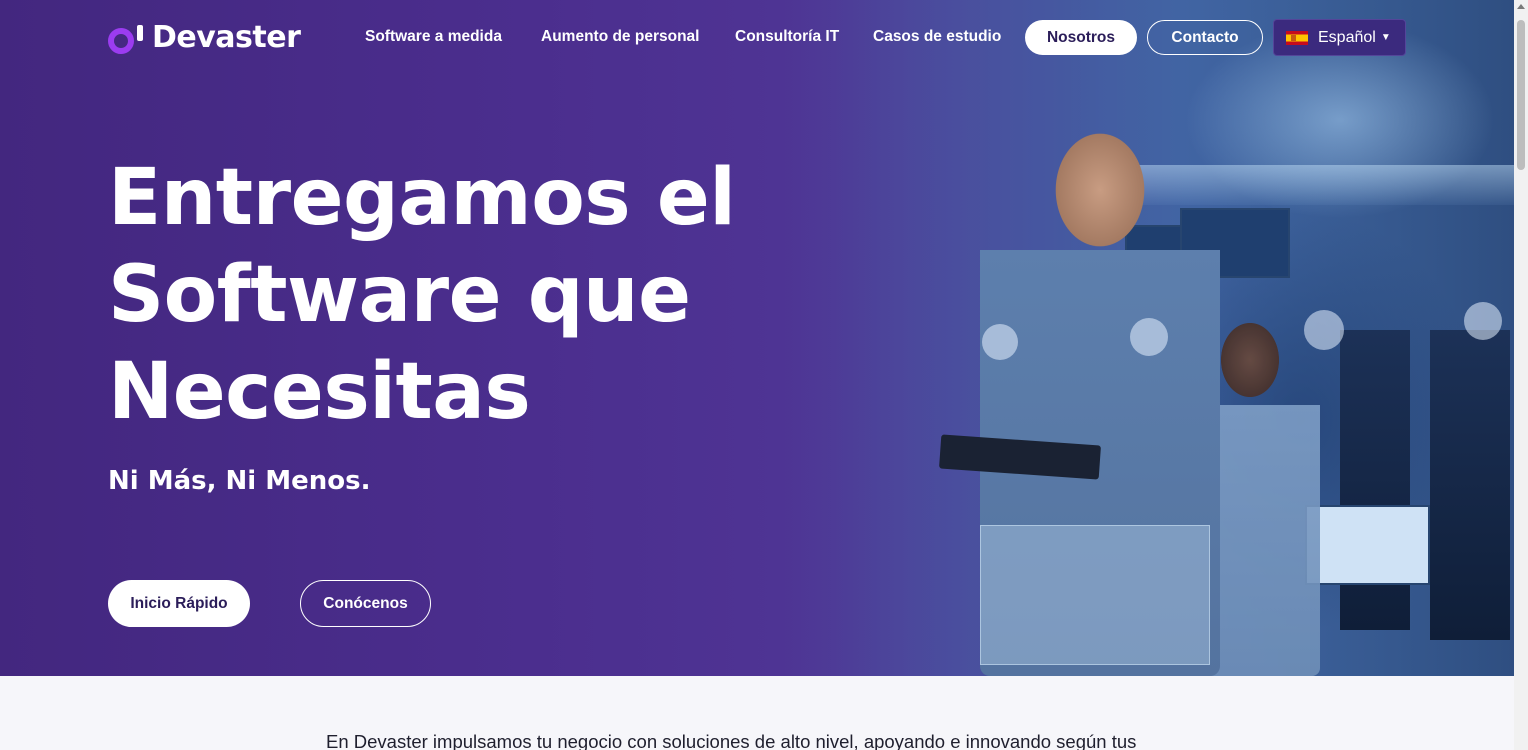  Describe the element at coordinates (179, 603) in the screenshot. I see `quick-start-button: Inicio Rápido` at that location.